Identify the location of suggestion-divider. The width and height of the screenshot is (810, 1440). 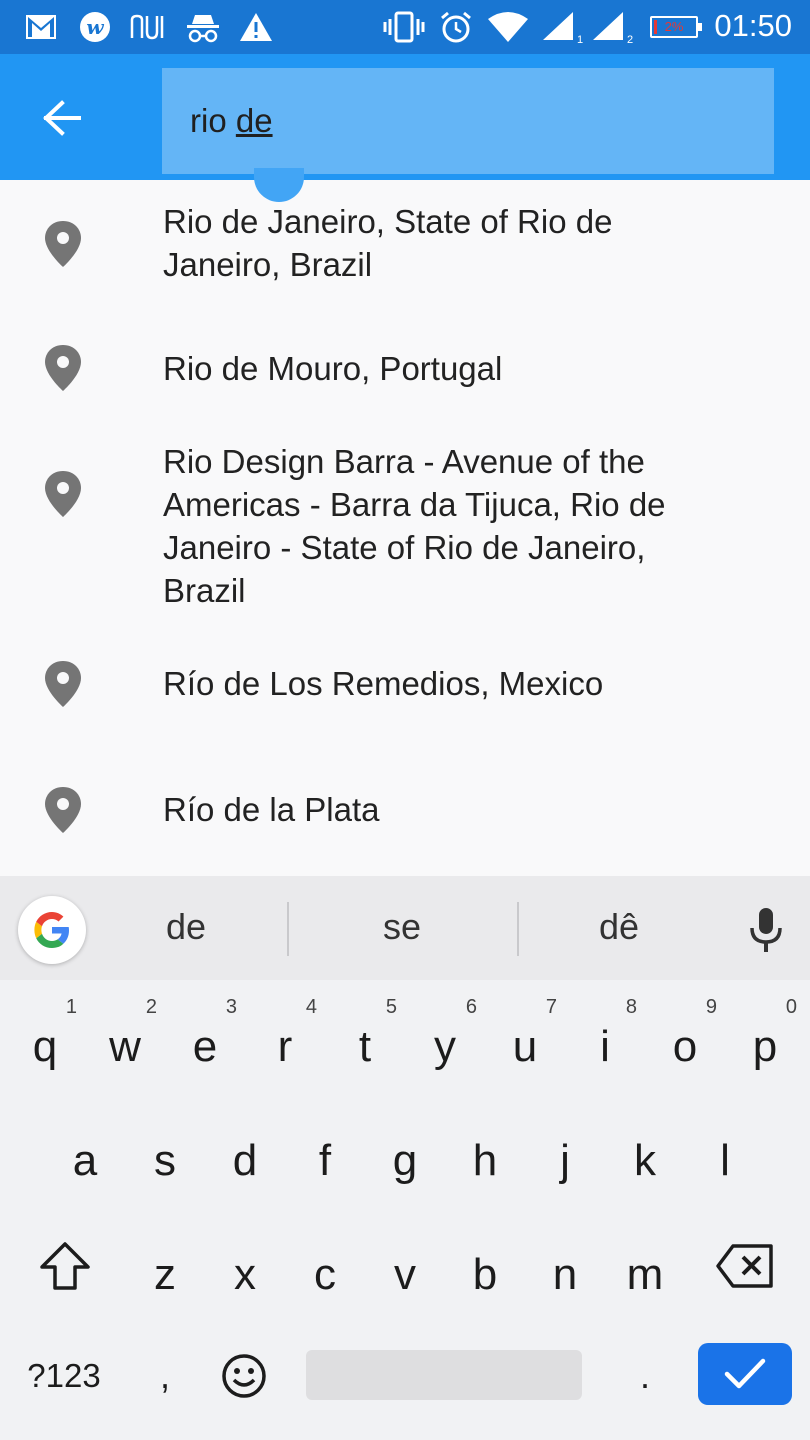
(288, 929).